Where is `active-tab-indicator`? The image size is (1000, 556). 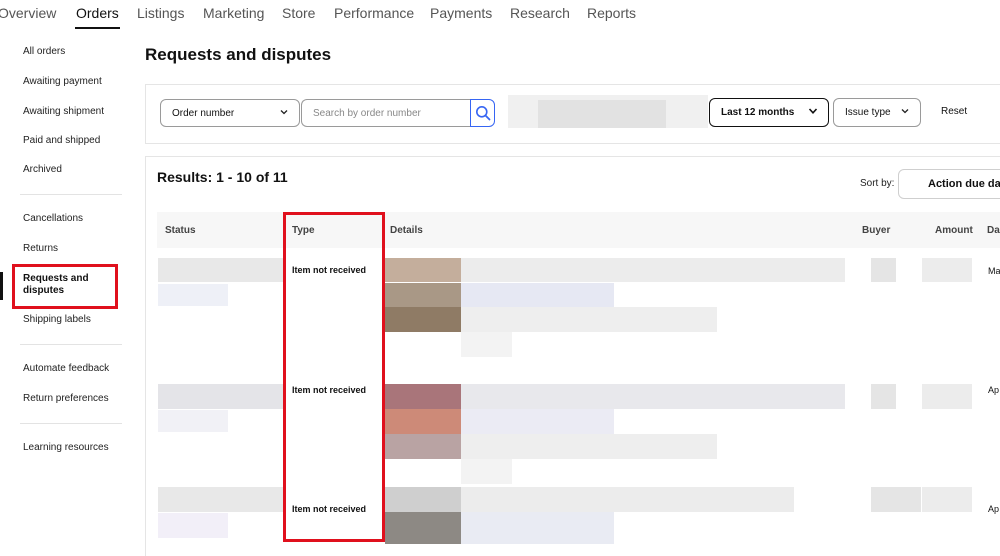 active-tab-indicator is located at coordinates (97, 28).